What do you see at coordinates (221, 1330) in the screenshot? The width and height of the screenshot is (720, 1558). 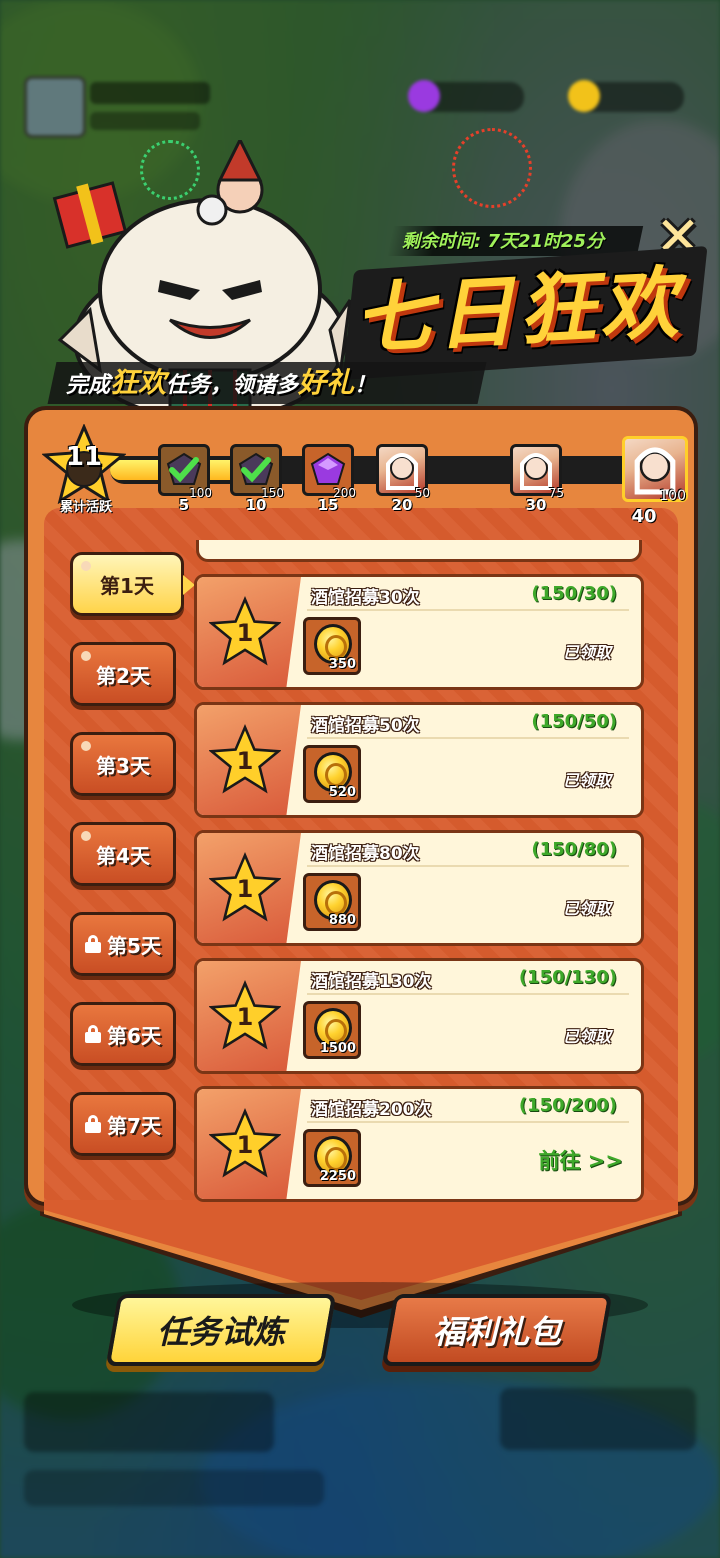 I see `task-trial-button: 任务试炼` at bounding box center [221, 1330].